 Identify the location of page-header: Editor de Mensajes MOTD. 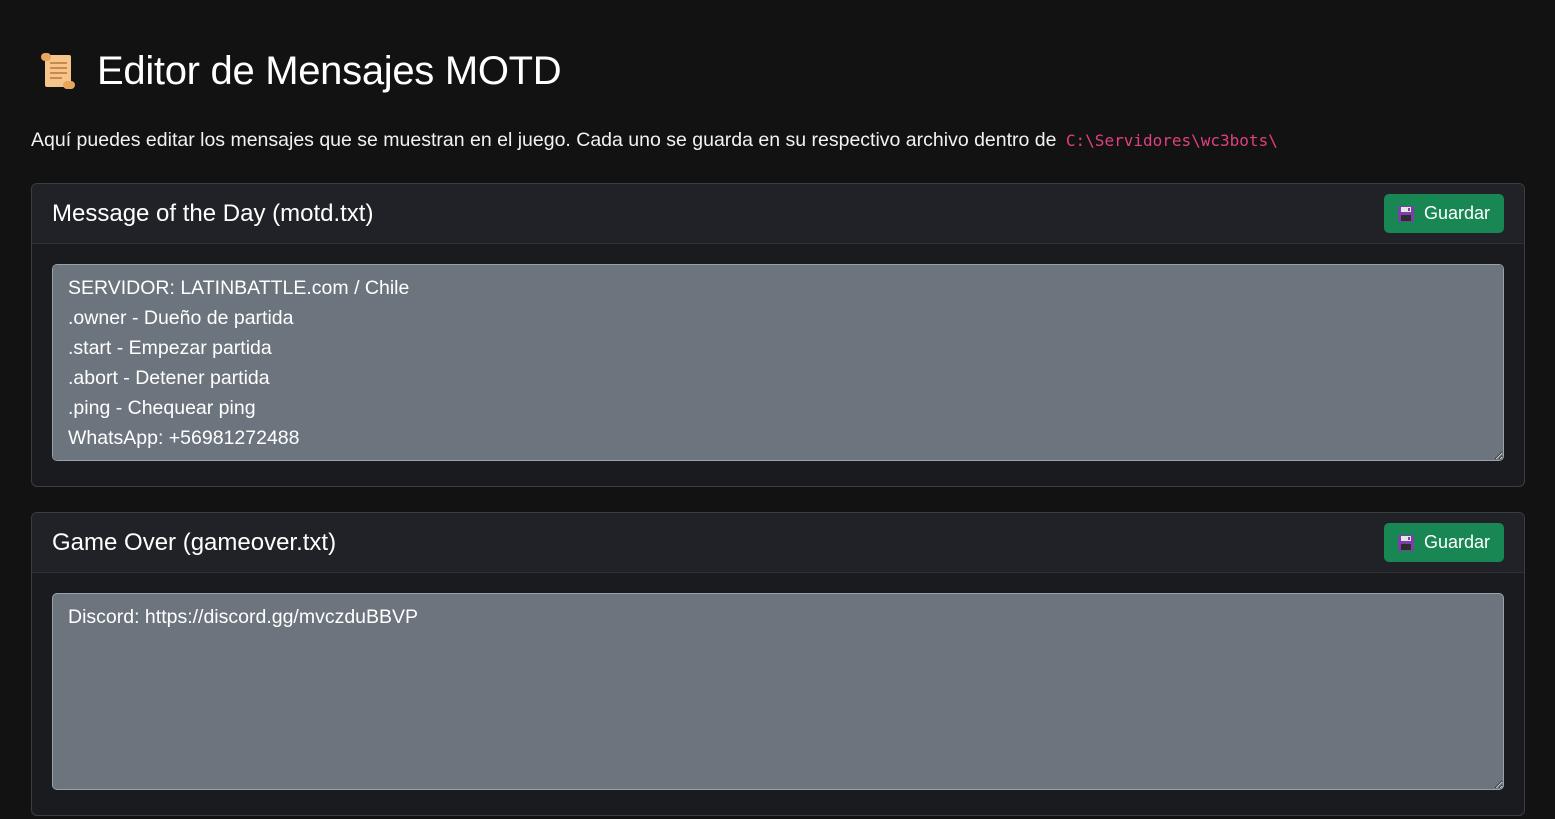
(298, 71).